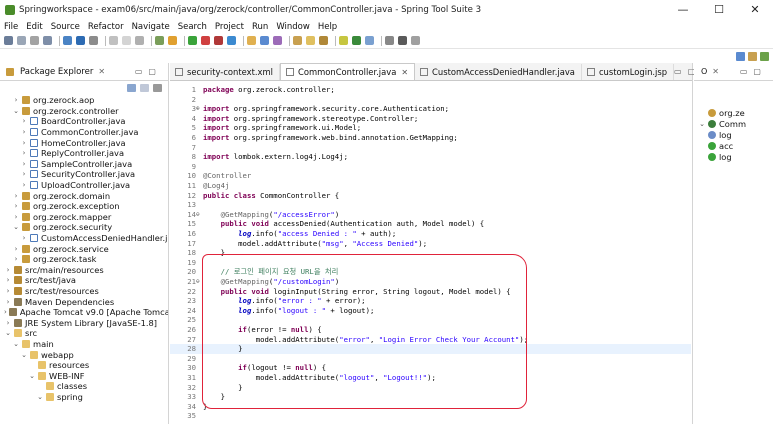  I want to click on view-menu-icon, so click(157, 88).